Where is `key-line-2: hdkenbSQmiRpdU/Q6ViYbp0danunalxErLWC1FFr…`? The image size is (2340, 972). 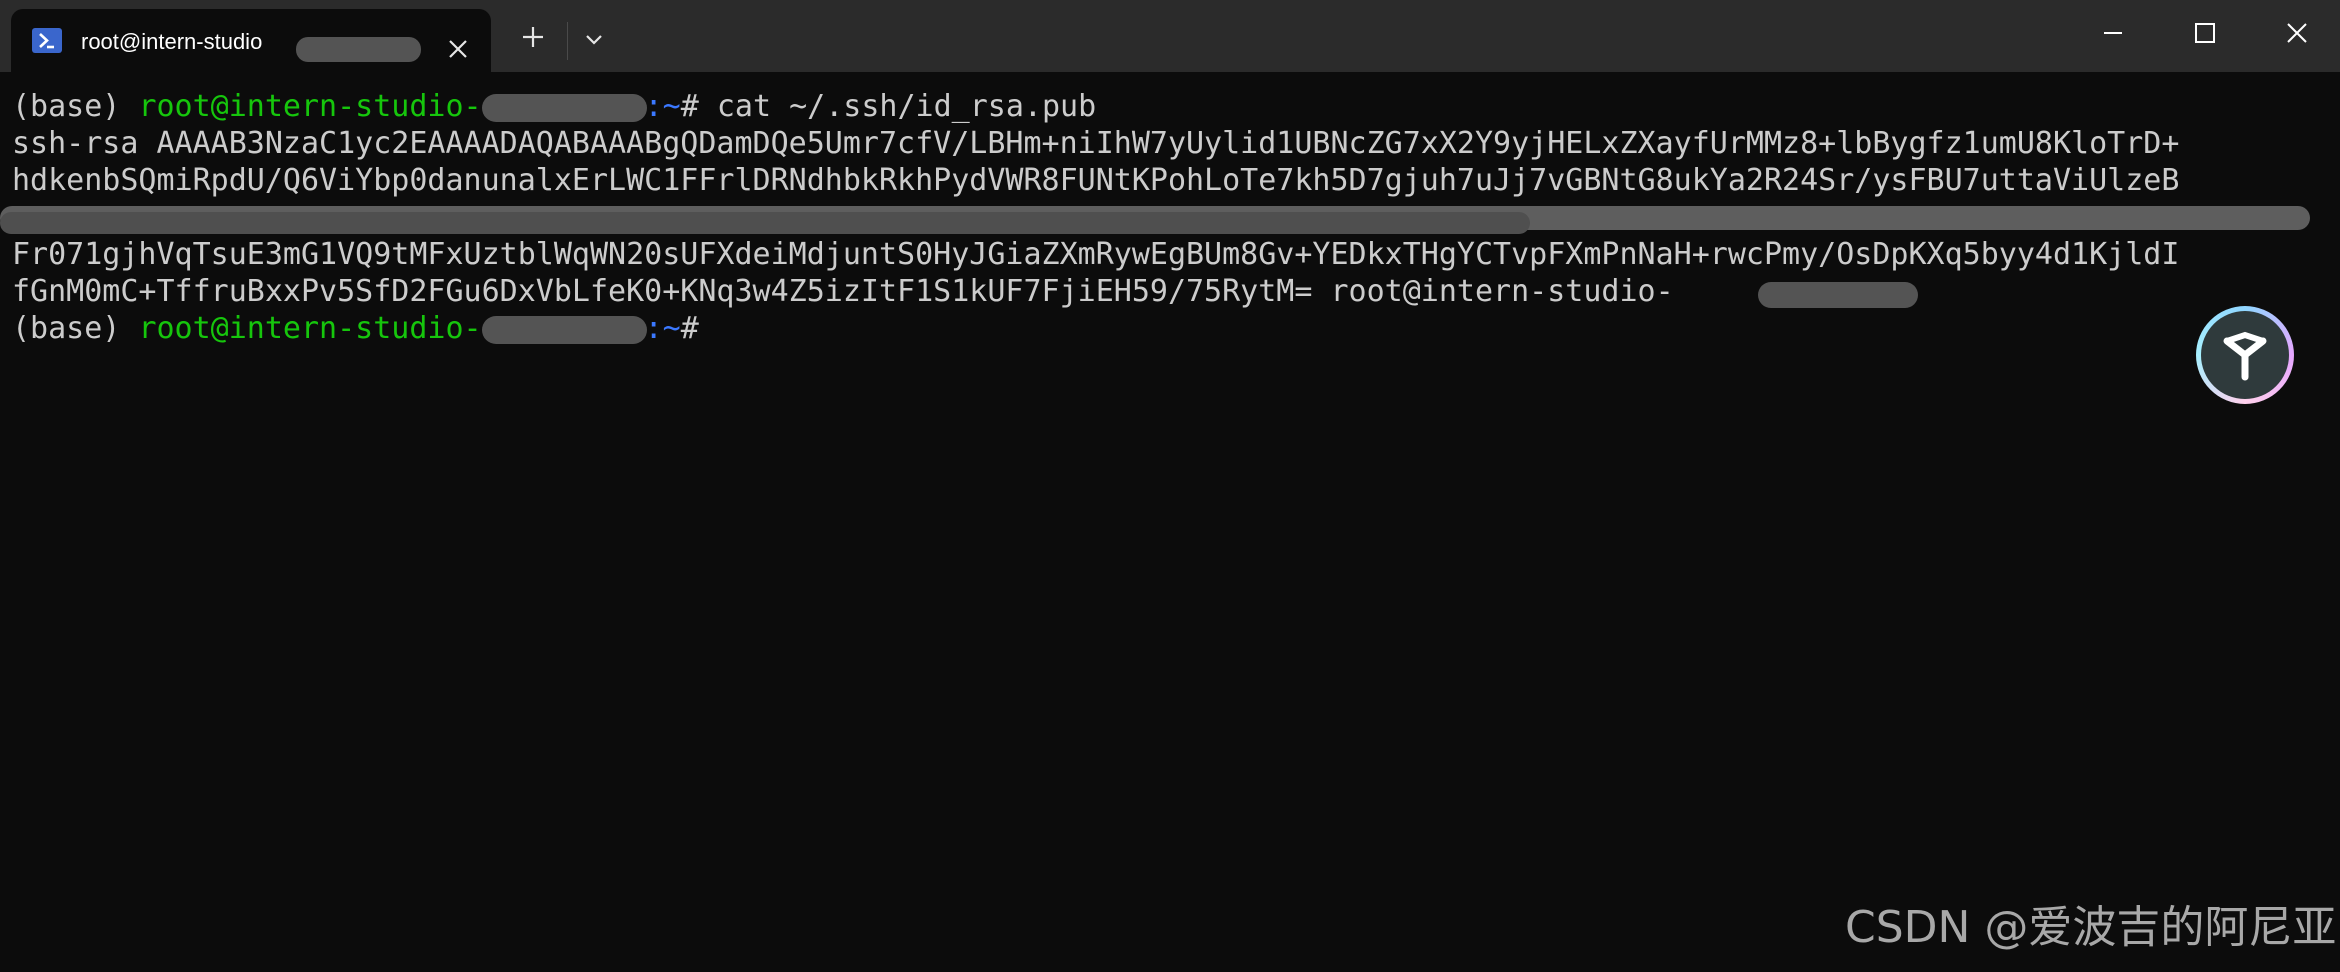
key-line-2: hdkenbSQmiRpdU/Q6ViYbp0danunalxErLWC1FFr… is located at coordinates (1096, 180).